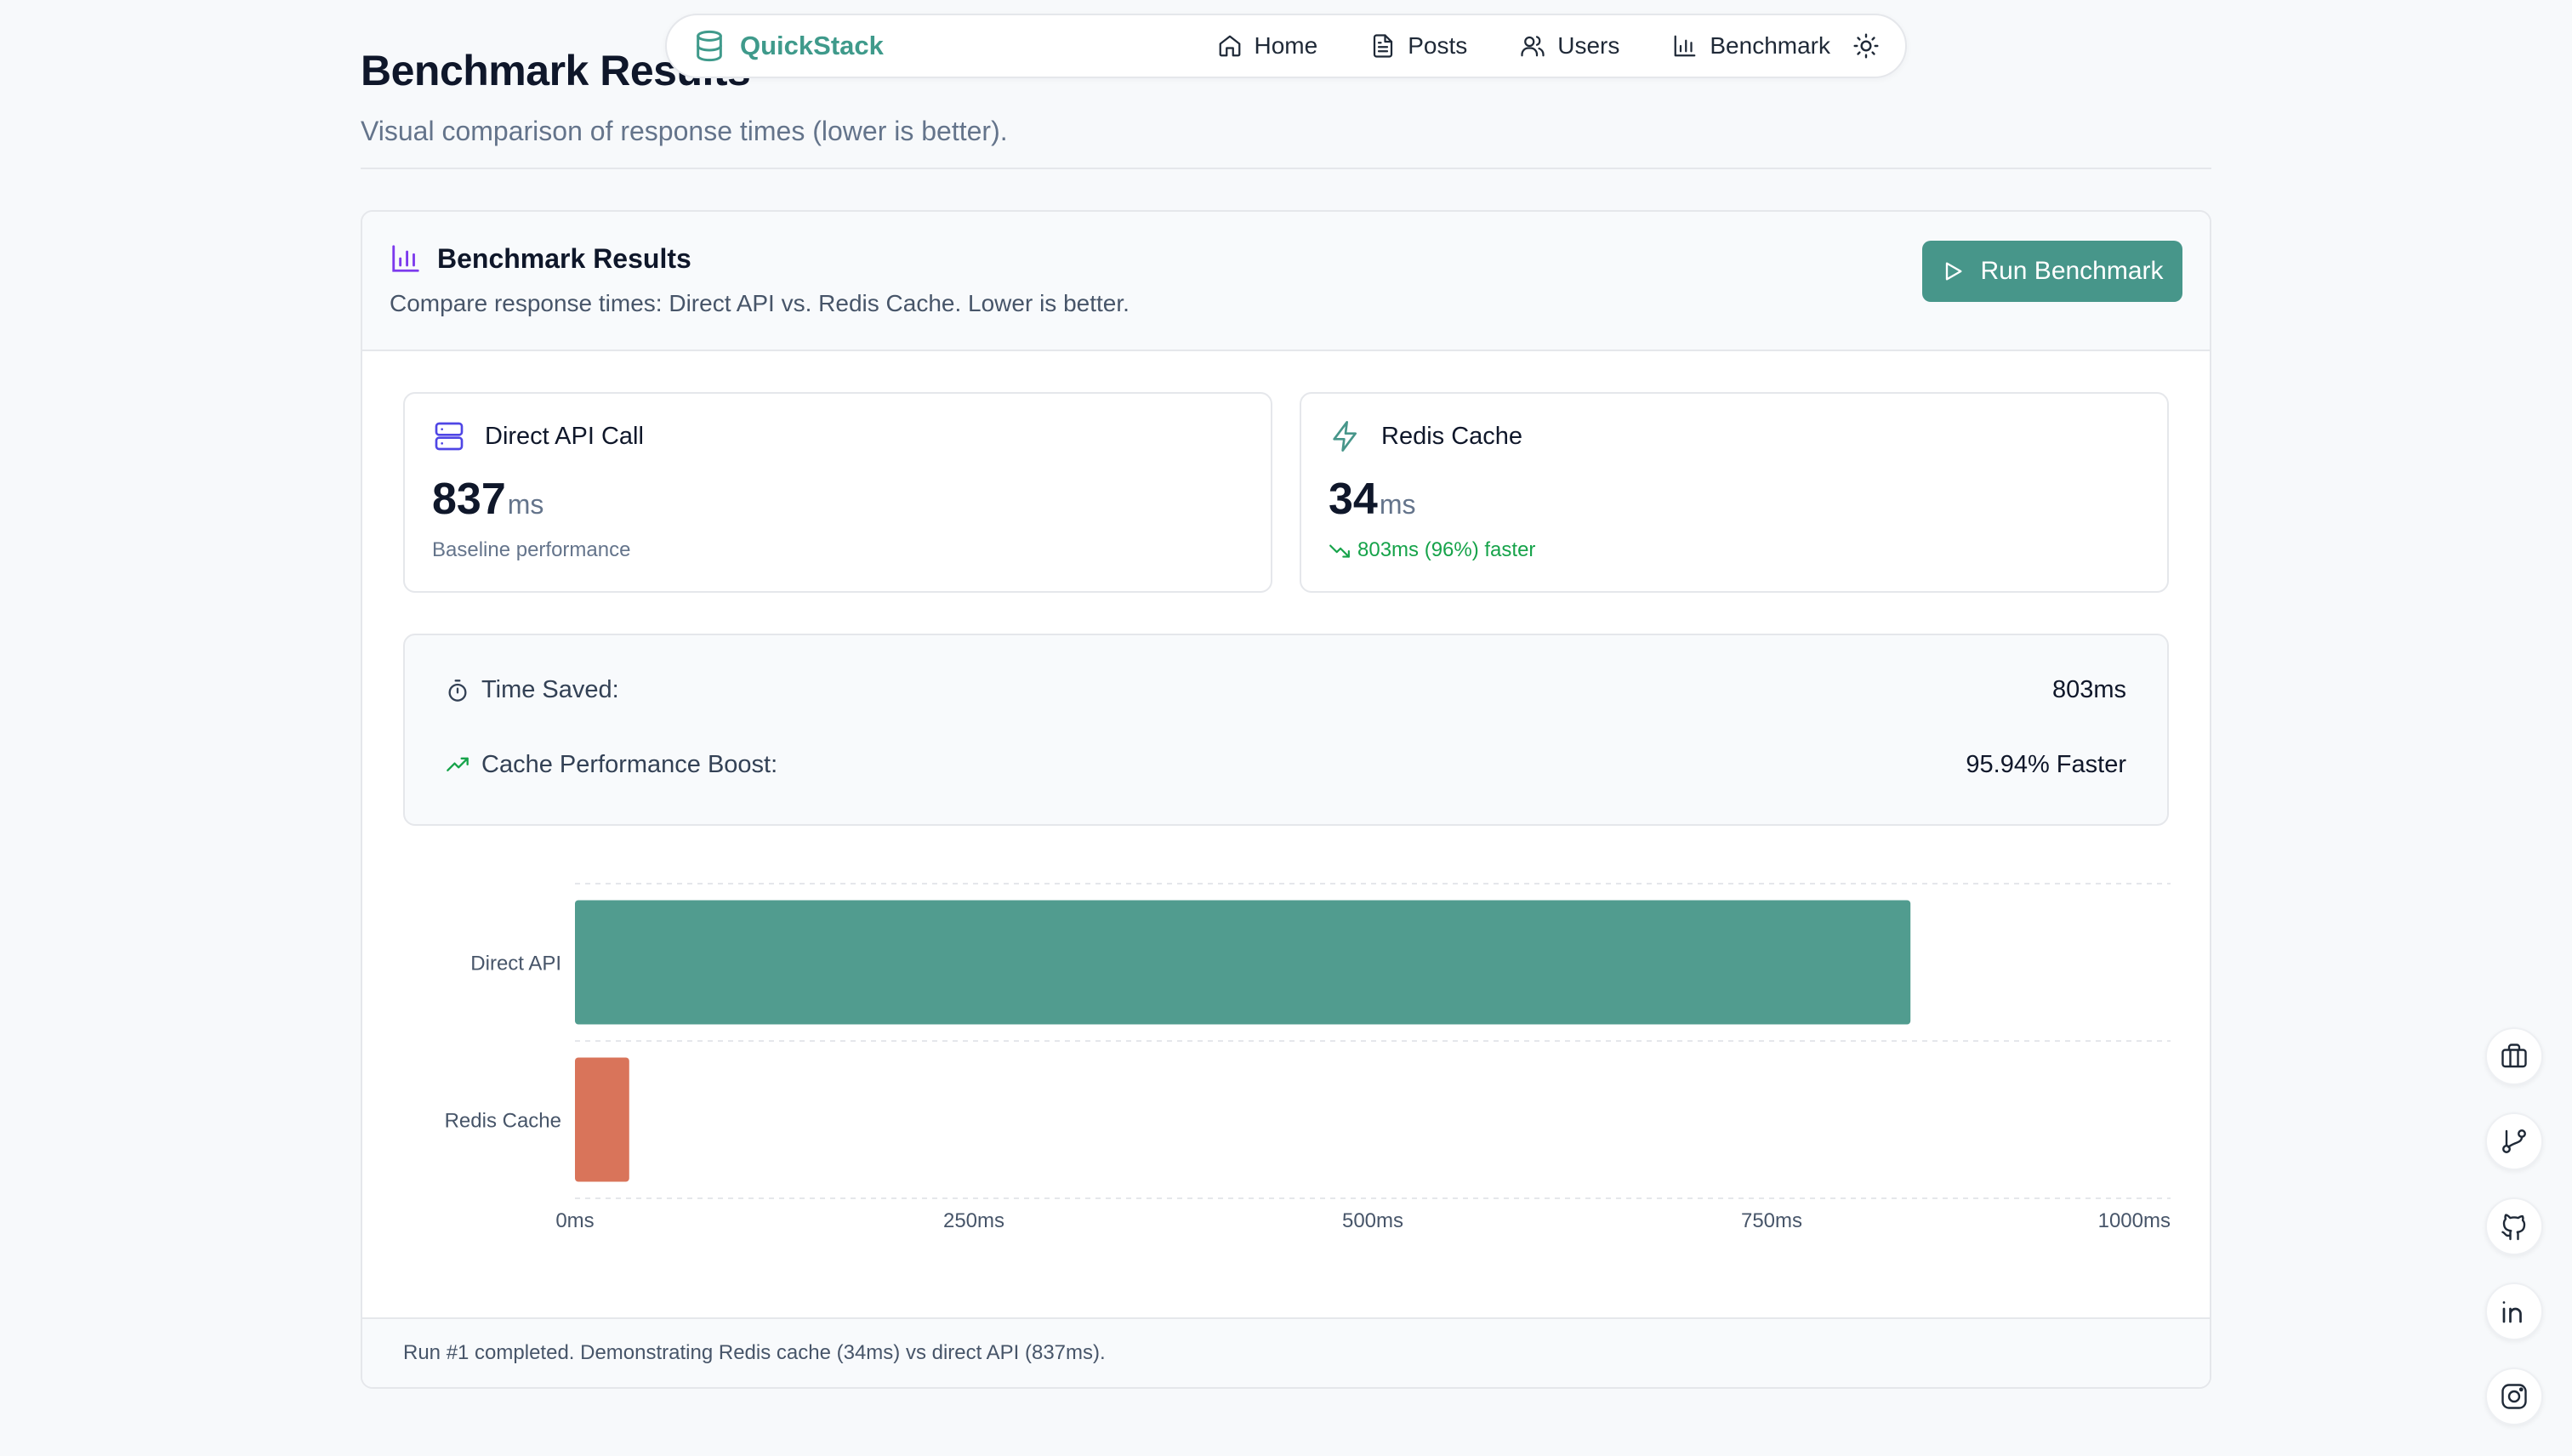 The width and height of the screenshot is (2572, 1456). I want to click on instagram-link, so click(2514, 1396).